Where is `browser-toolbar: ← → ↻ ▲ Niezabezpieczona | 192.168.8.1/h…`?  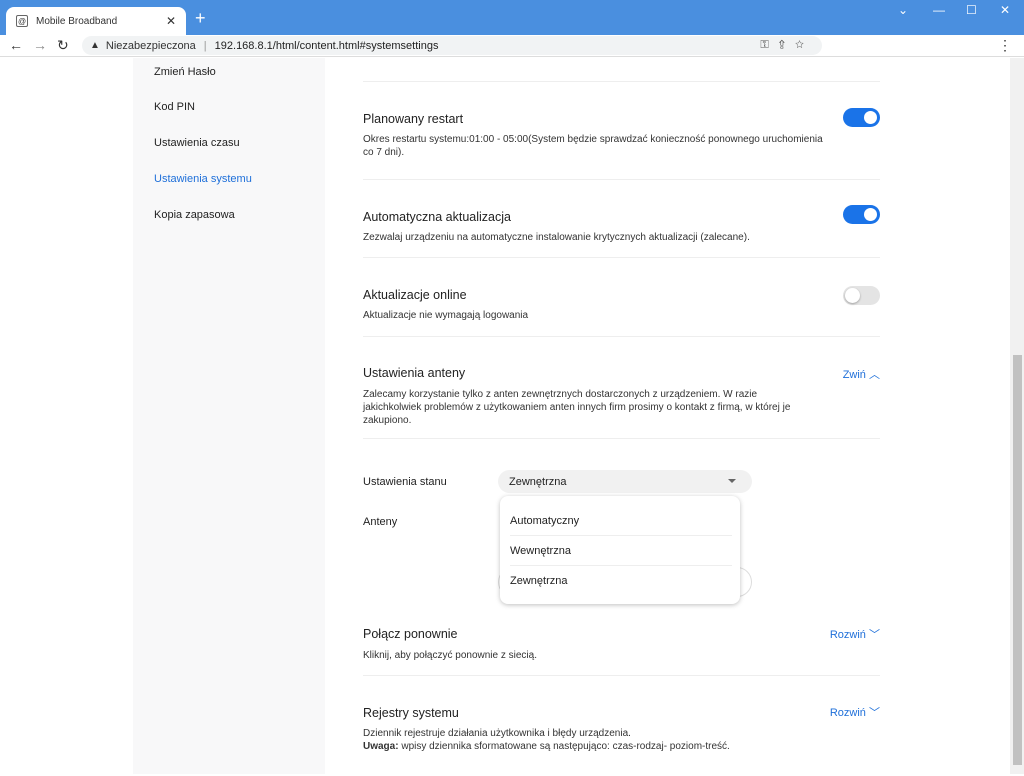 browser-toolbar: ← → ↻ ▲ Niezabezpieczona | 192.168.8.1/h… is located at coordinates (512, 46).